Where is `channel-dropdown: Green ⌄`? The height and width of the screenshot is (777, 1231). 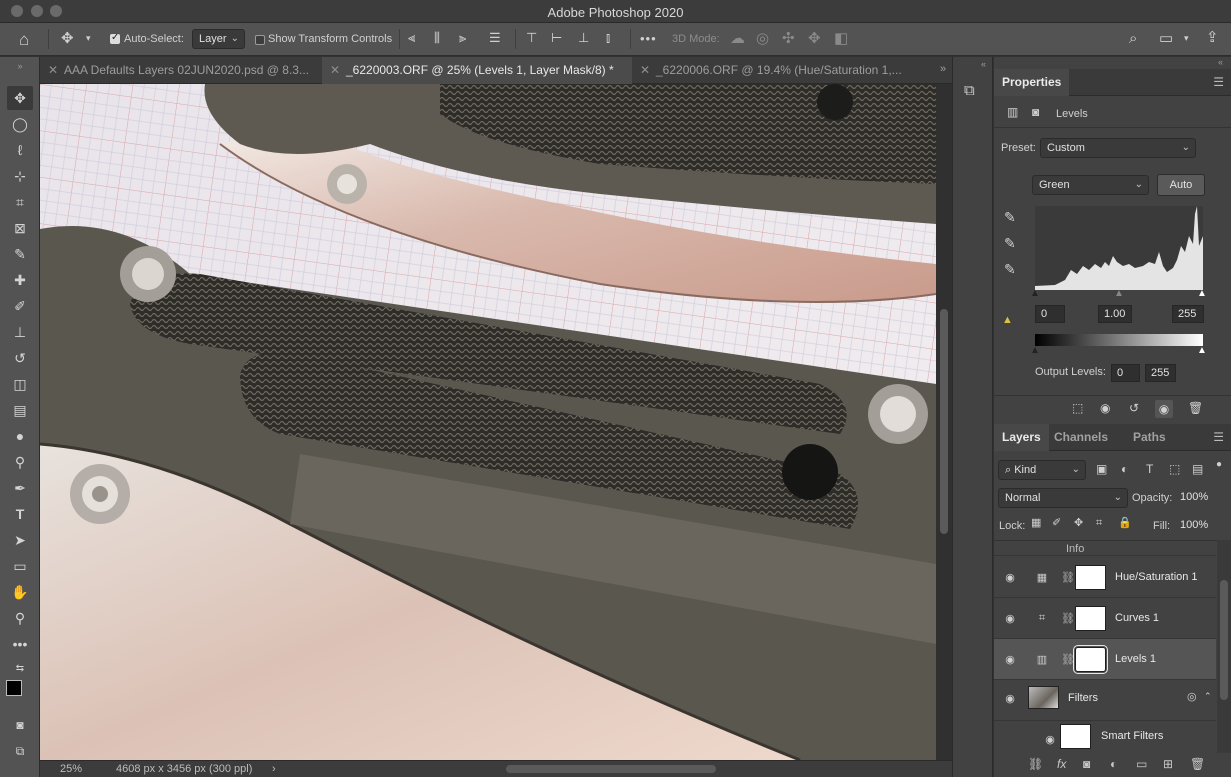 channel-dropdown: Green ⌄ is located at coordinates (1090, 185).